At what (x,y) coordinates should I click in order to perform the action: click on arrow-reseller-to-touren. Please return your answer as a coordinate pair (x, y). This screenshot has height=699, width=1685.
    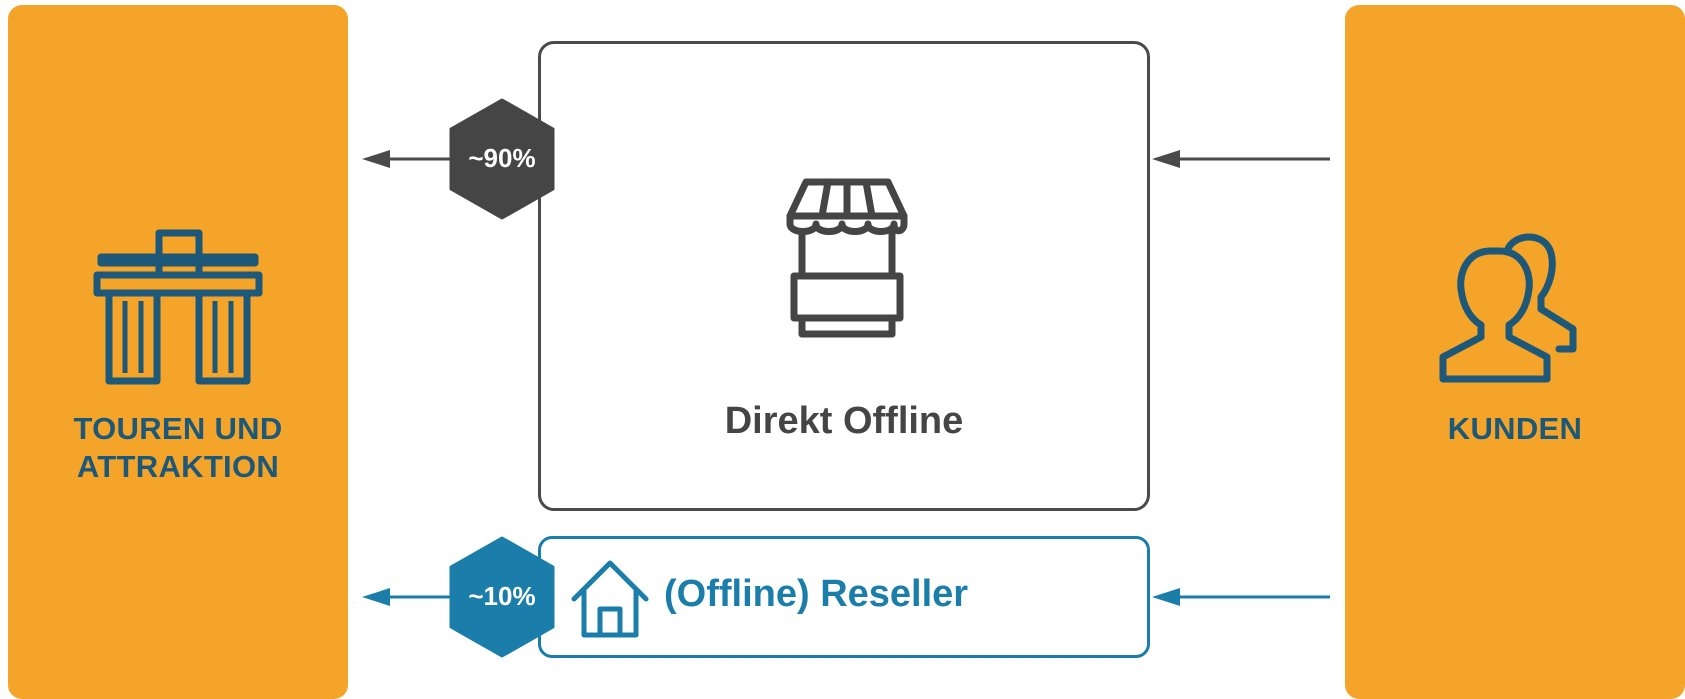
    Looking at the image, I should click on (412, 597).